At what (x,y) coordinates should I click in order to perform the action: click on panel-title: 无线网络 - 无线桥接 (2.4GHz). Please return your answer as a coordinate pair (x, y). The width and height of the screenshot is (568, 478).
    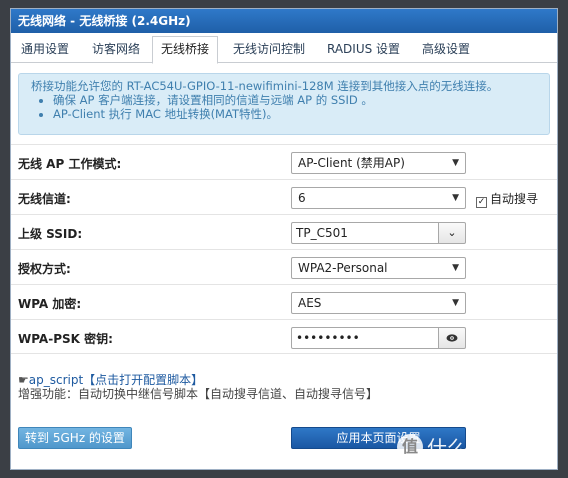
    Looking at the image, I should click on (284, 21).